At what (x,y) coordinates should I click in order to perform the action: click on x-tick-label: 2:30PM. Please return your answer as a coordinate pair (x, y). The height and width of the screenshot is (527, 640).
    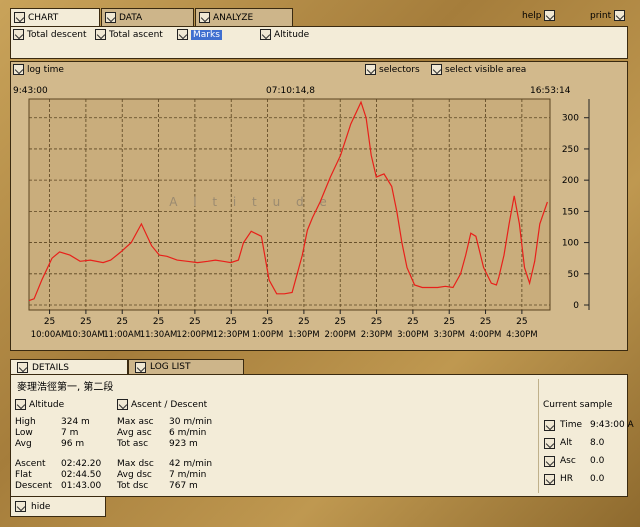
    Looking at the image, I should click on (377, 335).